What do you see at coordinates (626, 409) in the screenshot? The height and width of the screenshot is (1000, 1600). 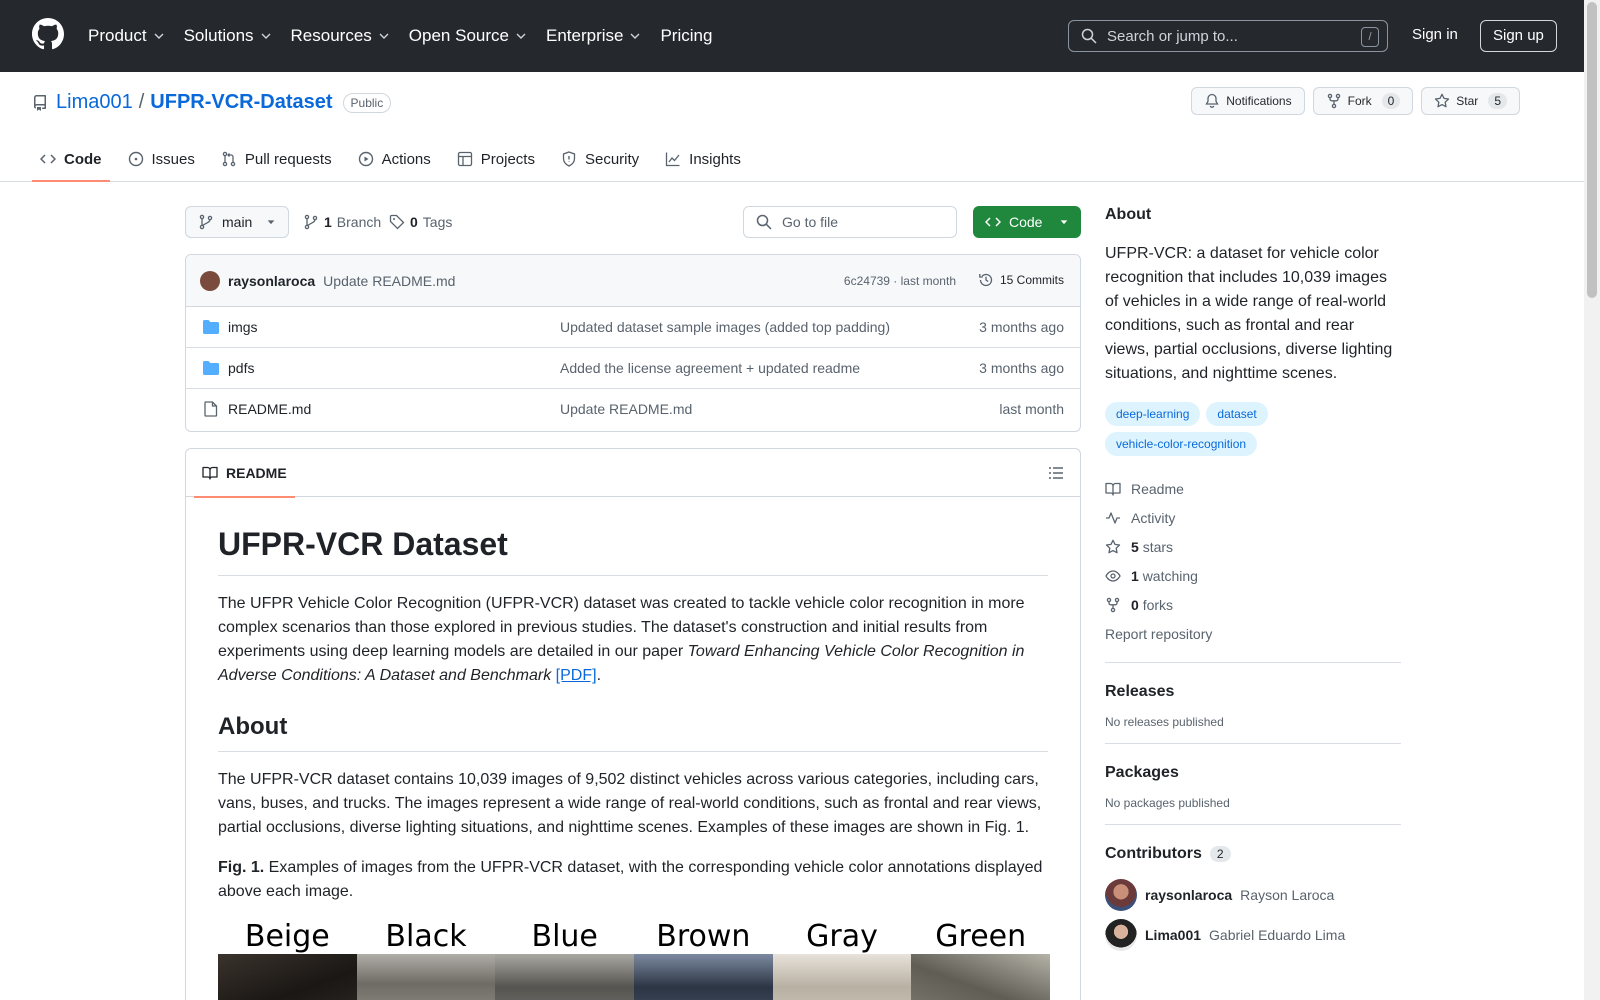 I see `file-commit-message: Update README.md` at bounding box center [626, 409].